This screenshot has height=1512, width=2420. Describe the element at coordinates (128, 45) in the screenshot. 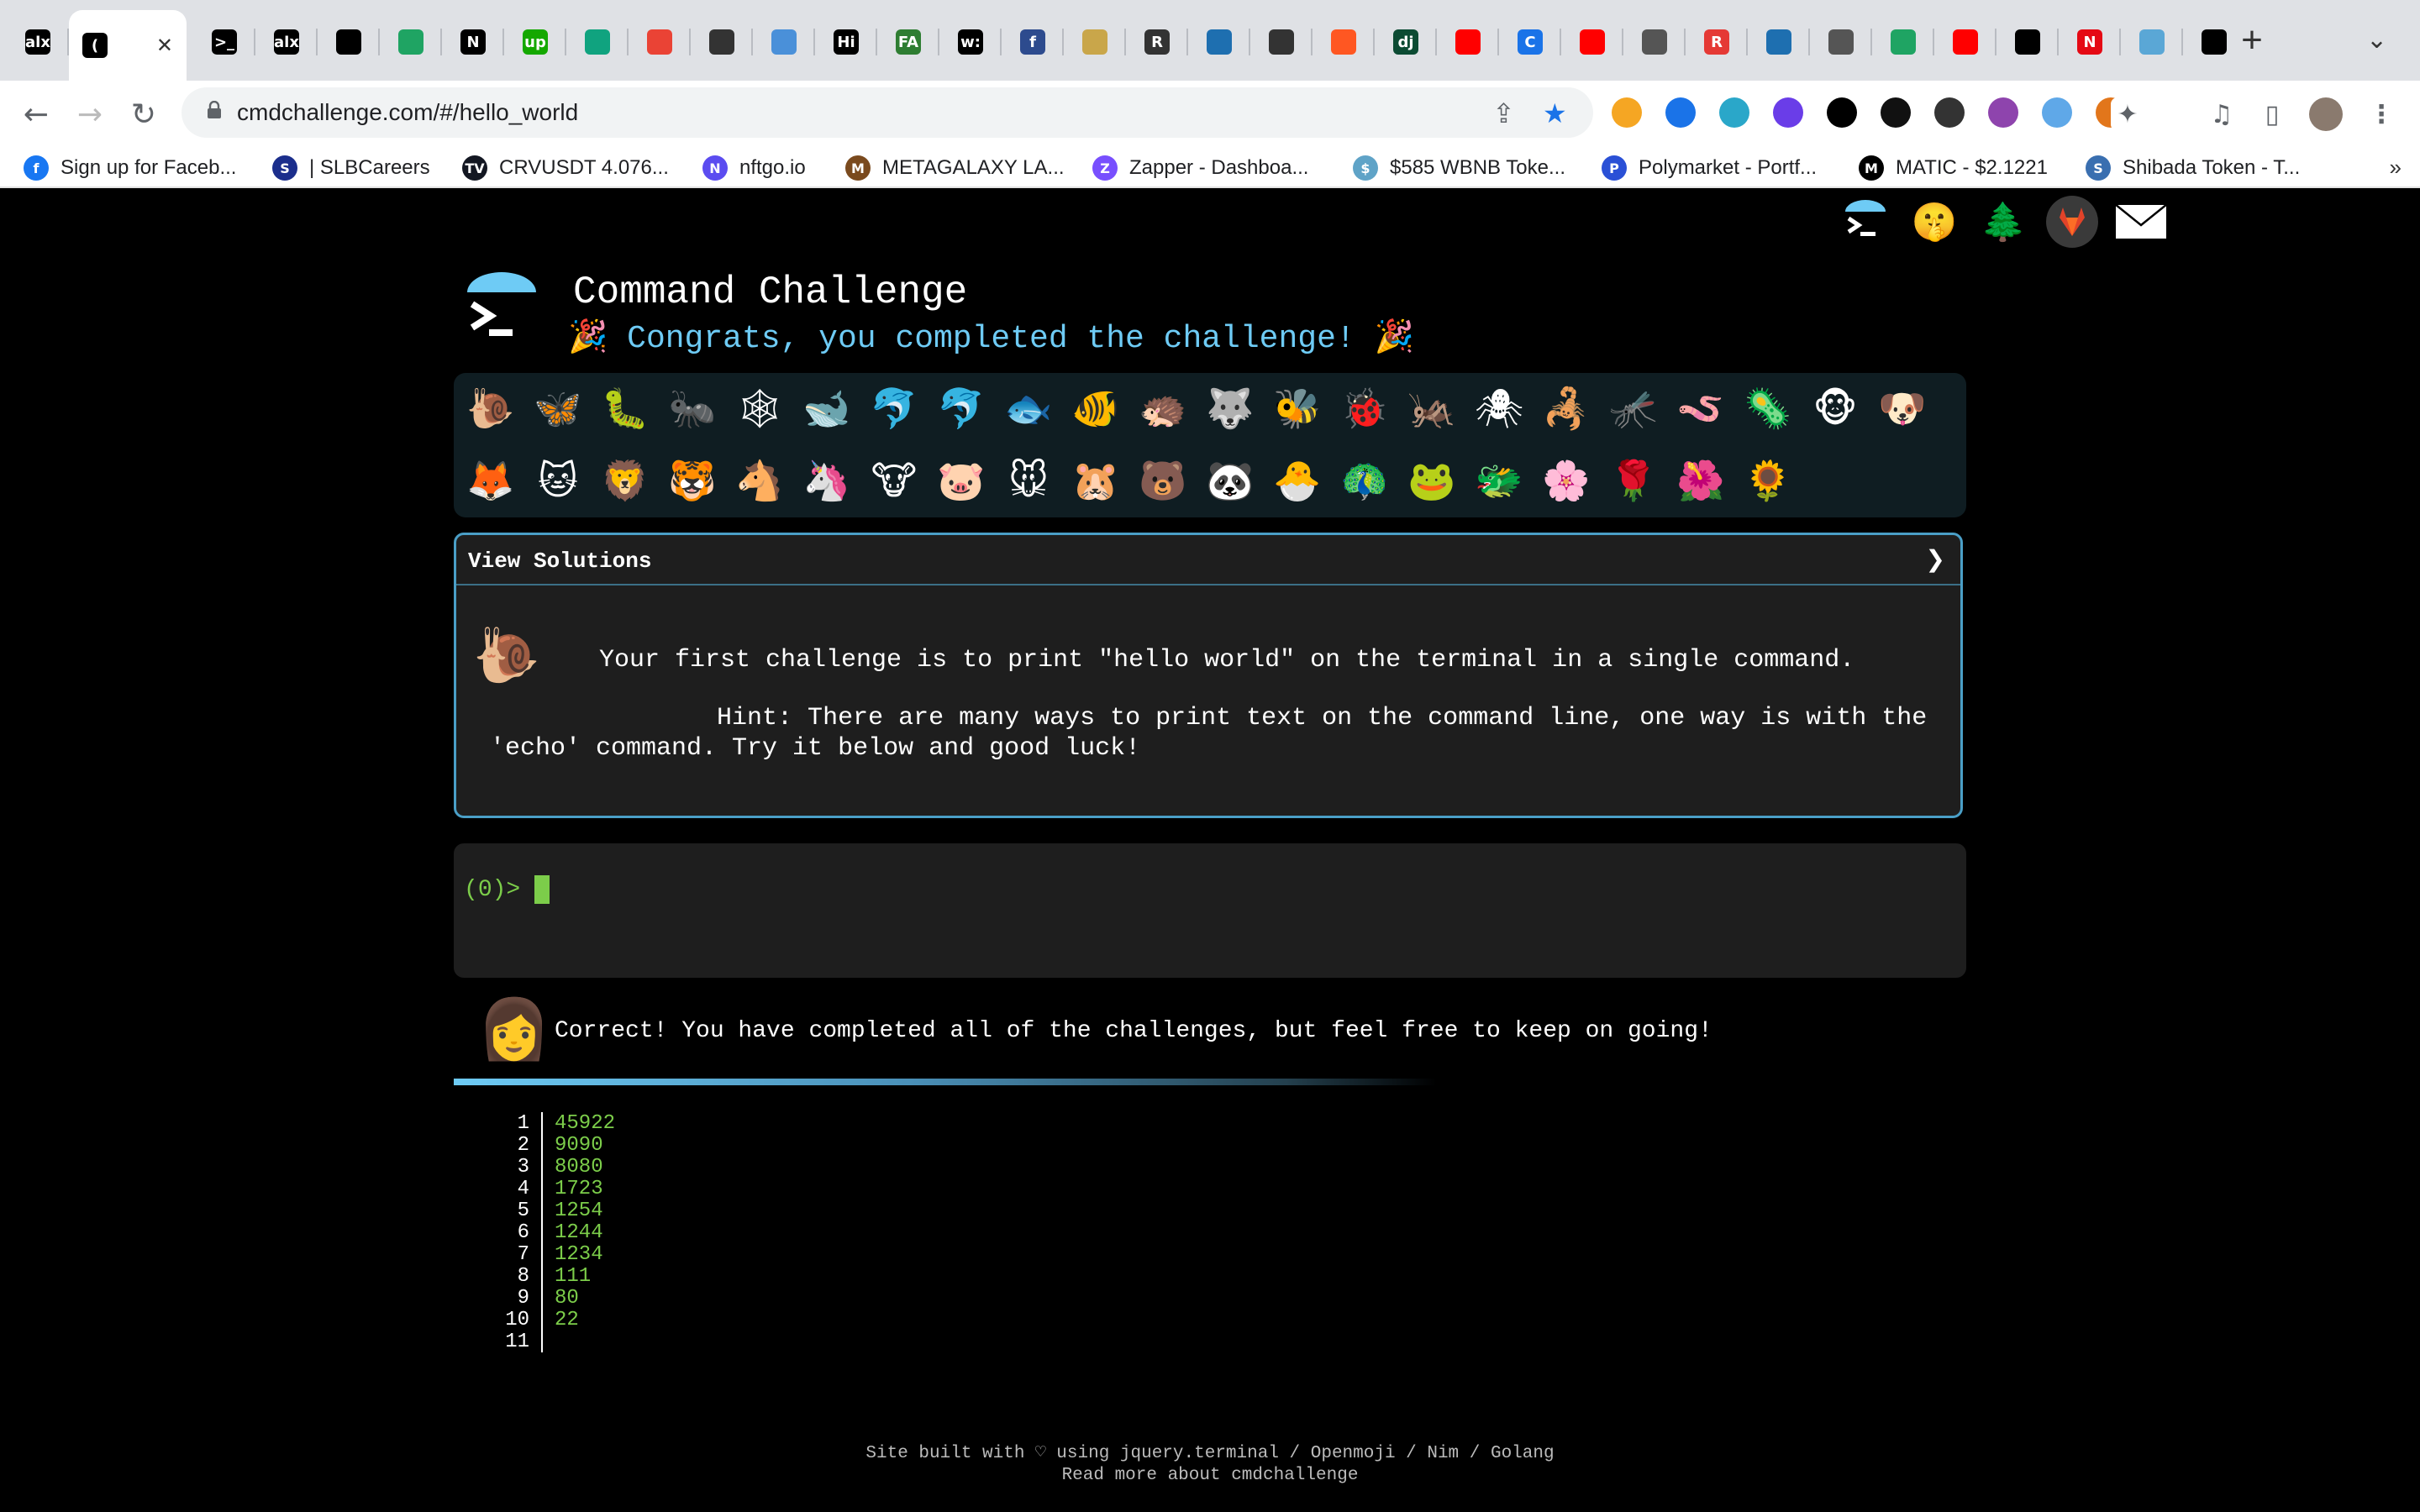

I see `browser-tab: (✕` at that location.